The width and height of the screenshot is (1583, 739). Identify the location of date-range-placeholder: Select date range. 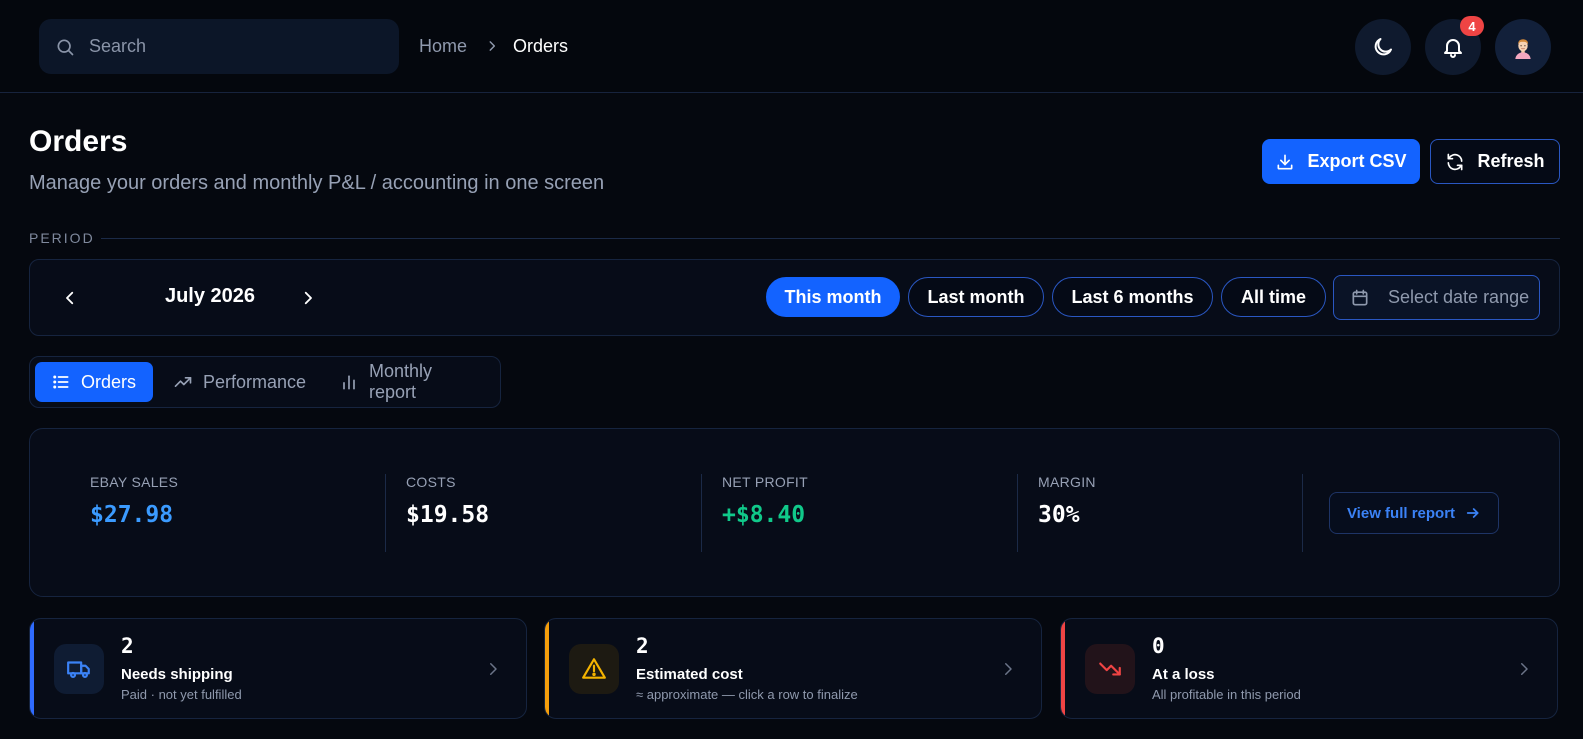
(1459, 297).